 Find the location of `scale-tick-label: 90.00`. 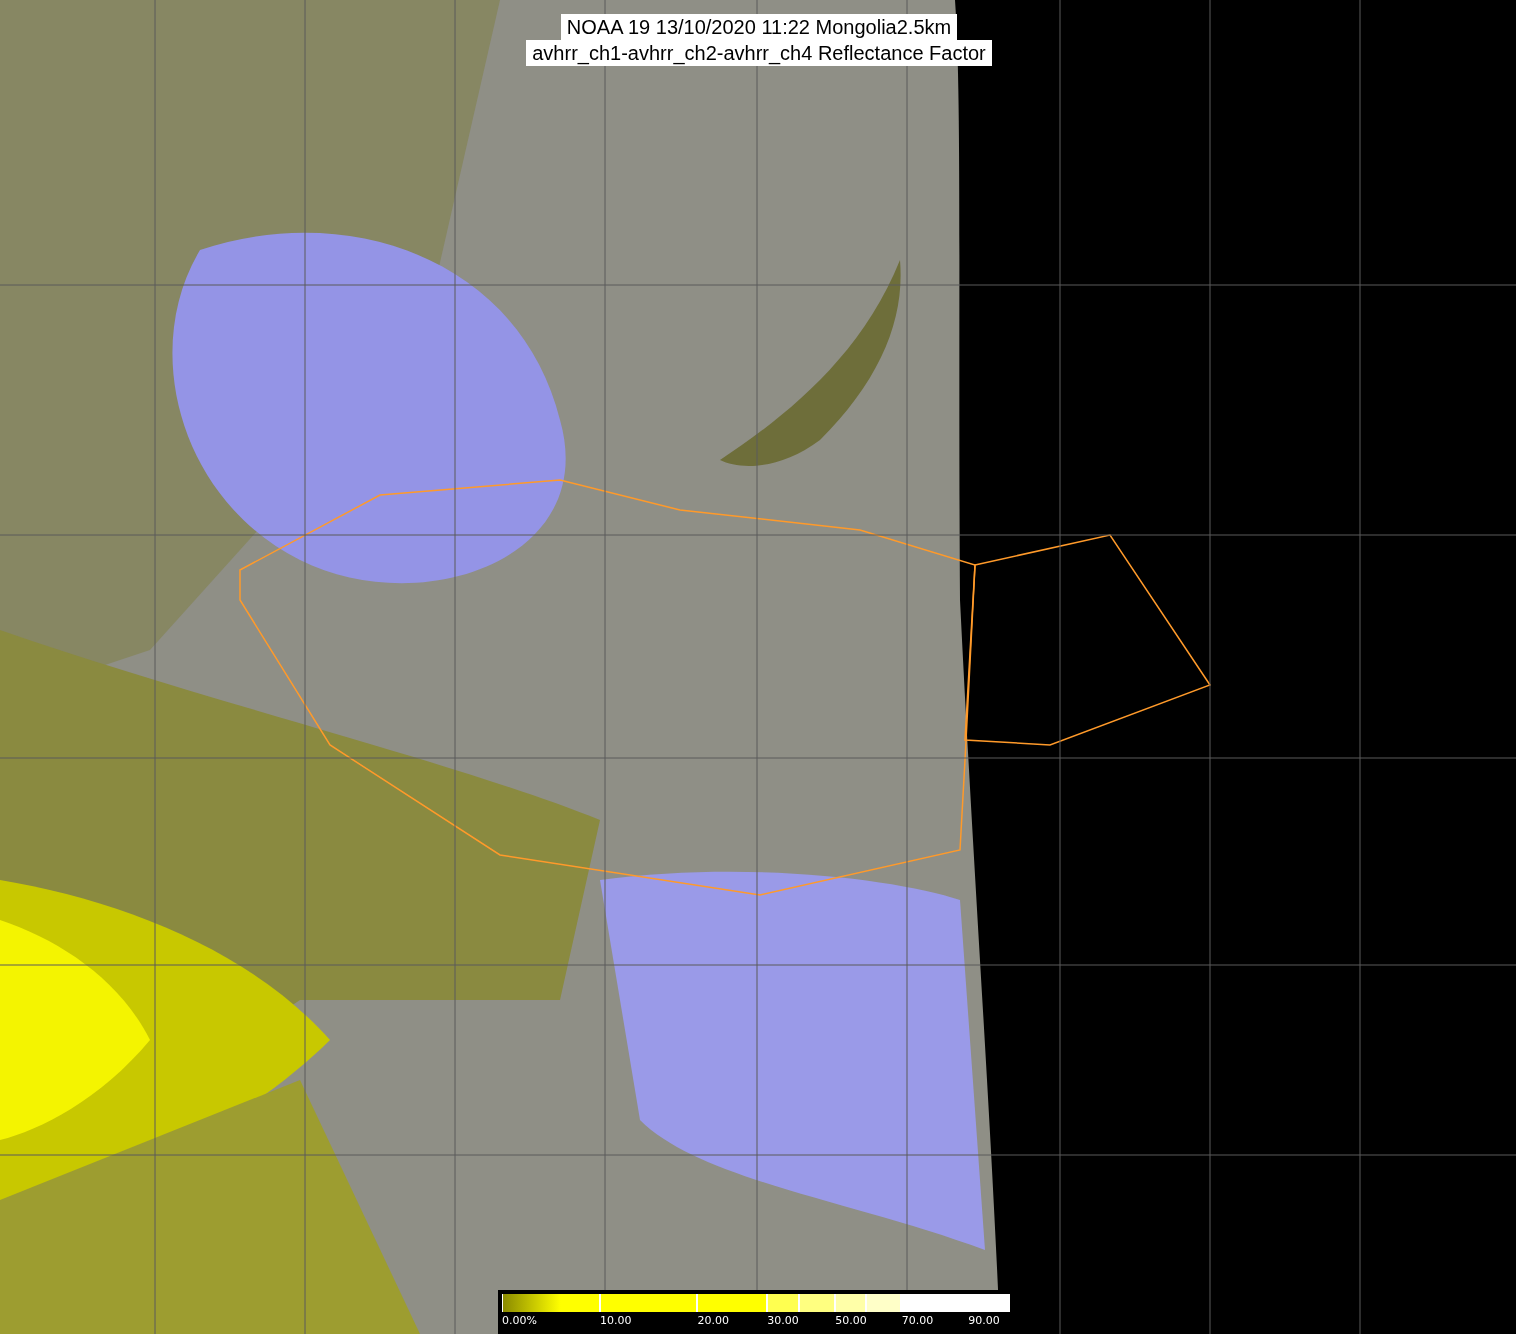

scale-tick-label: 90.00 is located at coordinates (984, 1320).